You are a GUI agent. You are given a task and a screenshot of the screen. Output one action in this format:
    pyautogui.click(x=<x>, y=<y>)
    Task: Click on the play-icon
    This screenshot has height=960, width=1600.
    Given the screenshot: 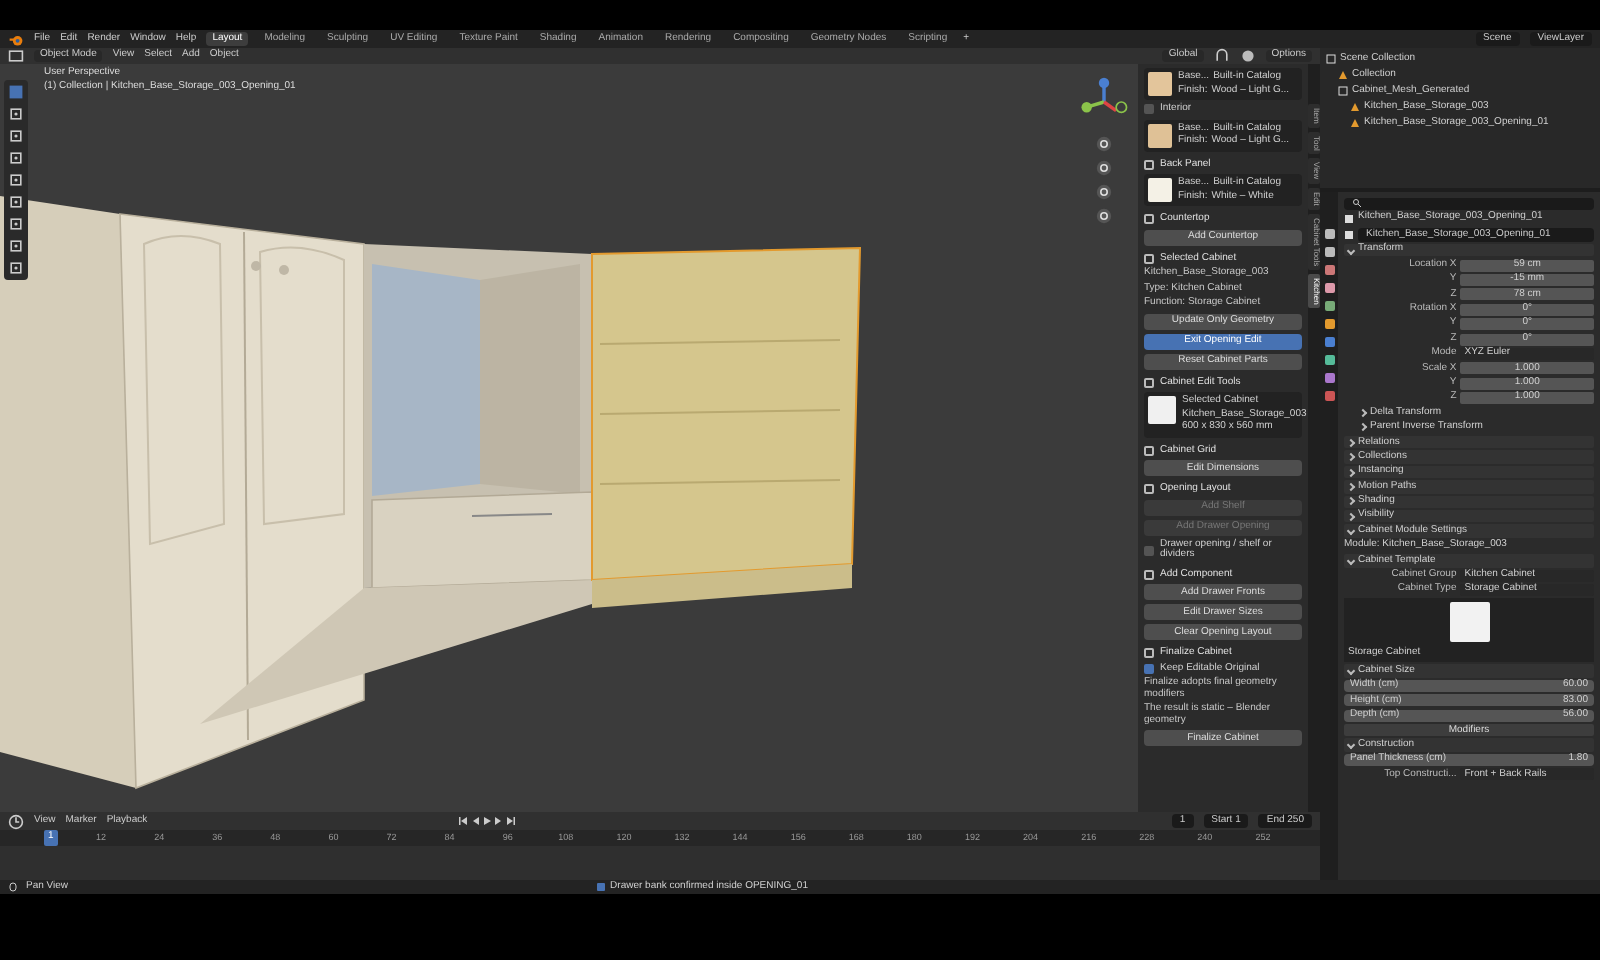 What is the action you would take?
    pyautogui.click(x=486, y=821)
    